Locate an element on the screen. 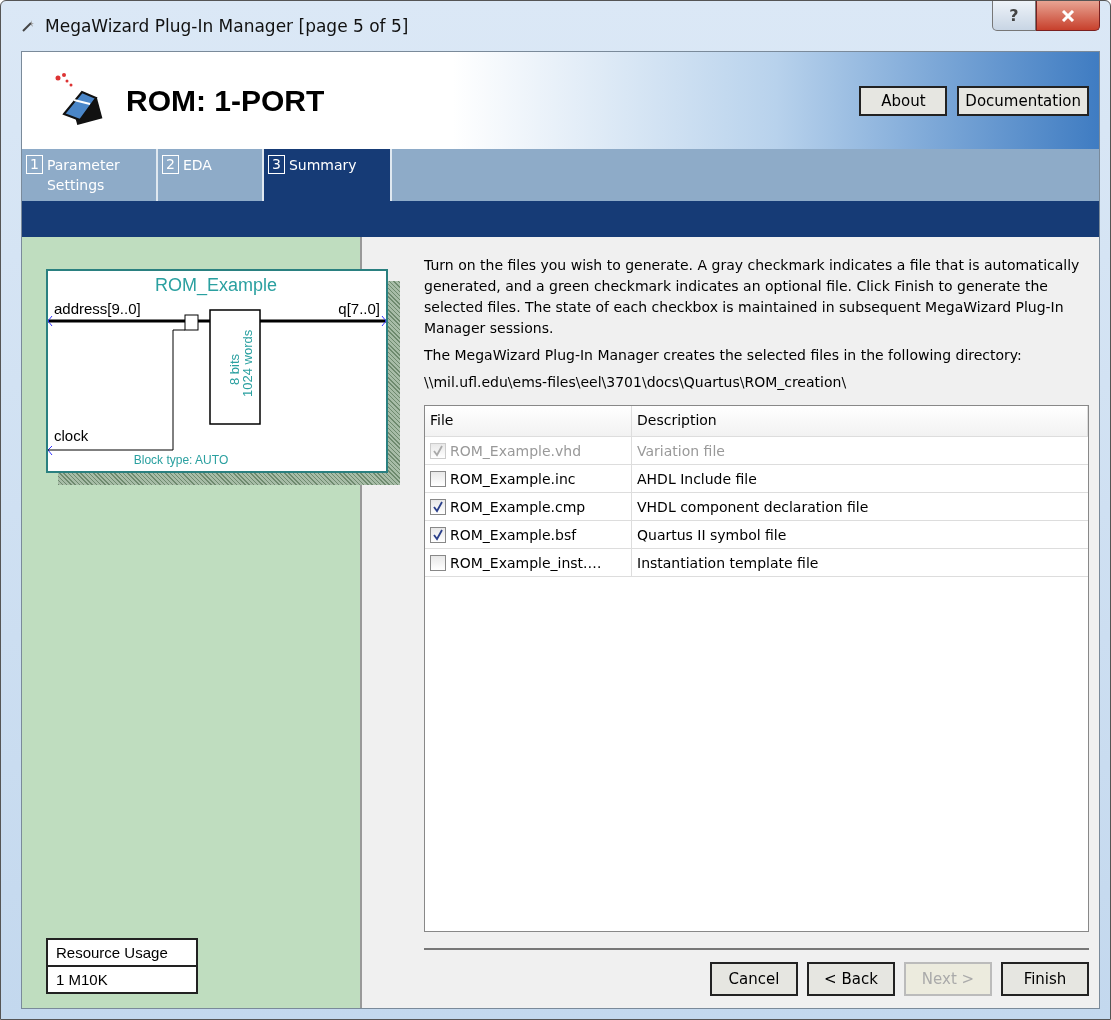  window-title: MegaWizard Plug-In Manager [page 5 of 5] is located at coordinates (227, 26).